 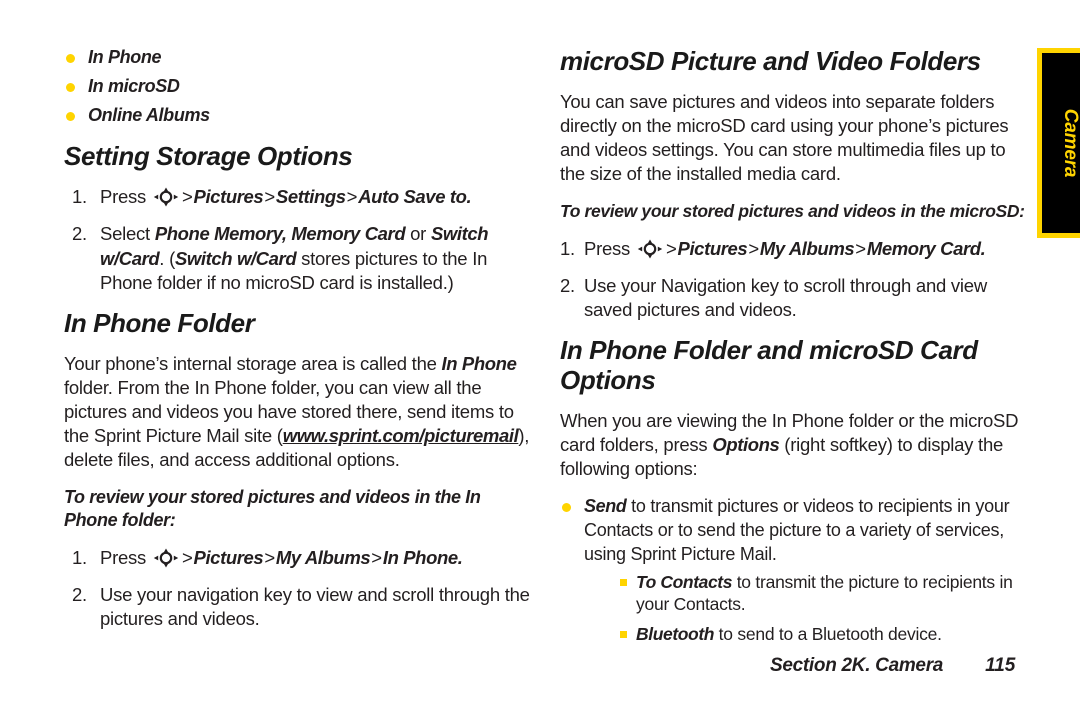 I want to click on menu-path-in-phone: In Phone, so click(x=420, y=558).